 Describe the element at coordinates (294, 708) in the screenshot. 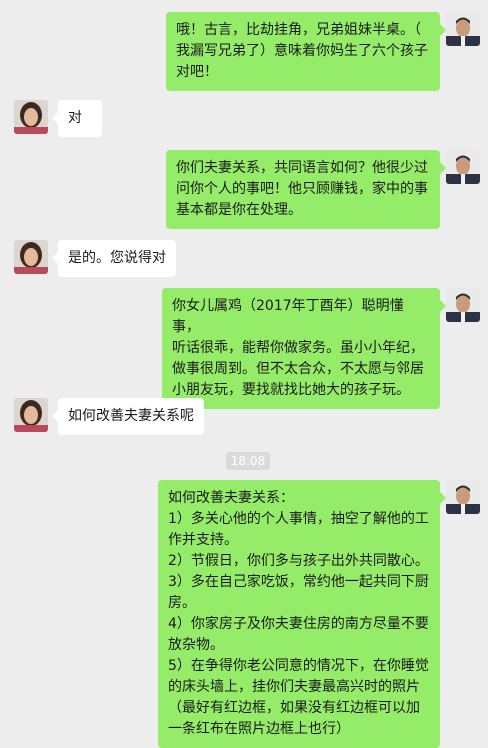

I see `message-line: （最好有红边框，如果没有红边框可以加` at that location.